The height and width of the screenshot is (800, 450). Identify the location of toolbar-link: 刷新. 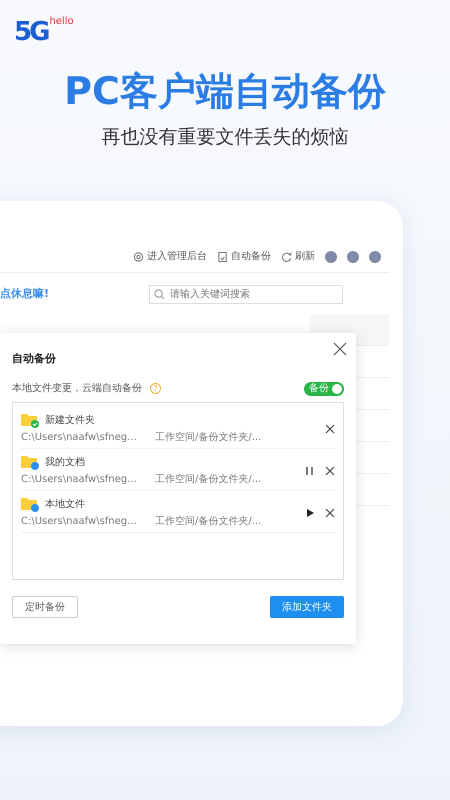
(298, 256).